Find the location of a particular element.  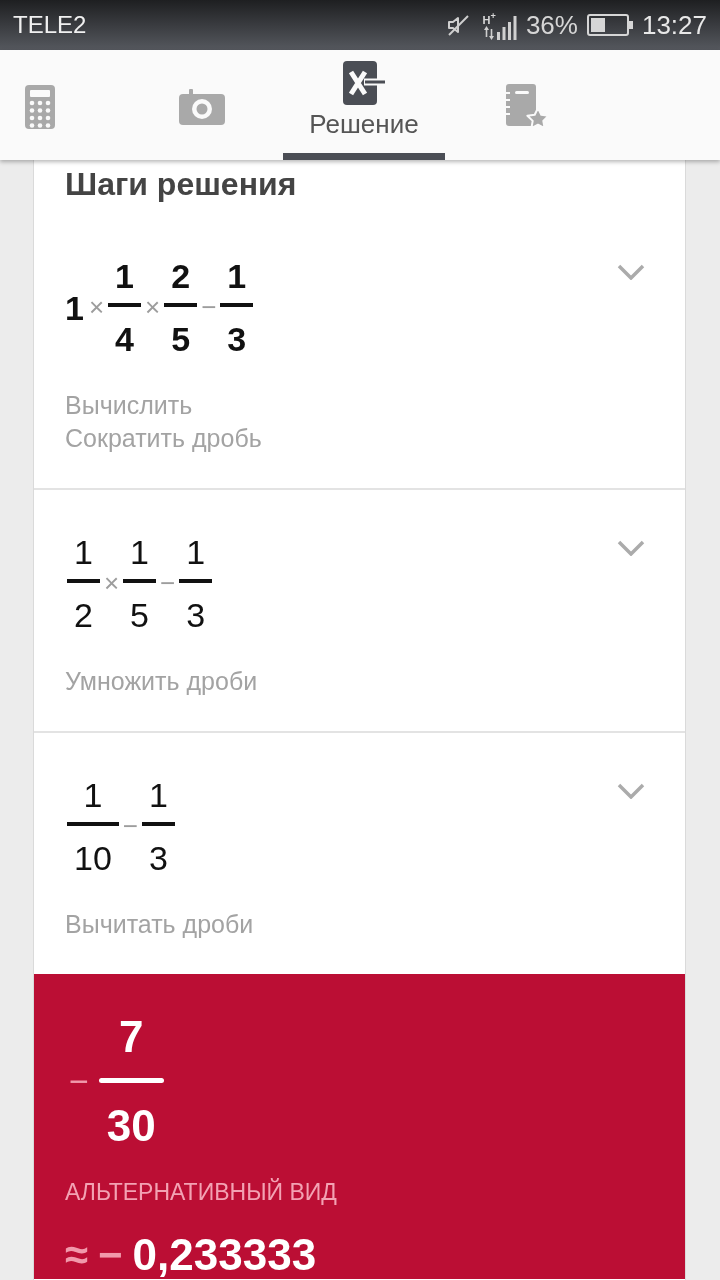

camera-icon is located at coordinates (202, 107).